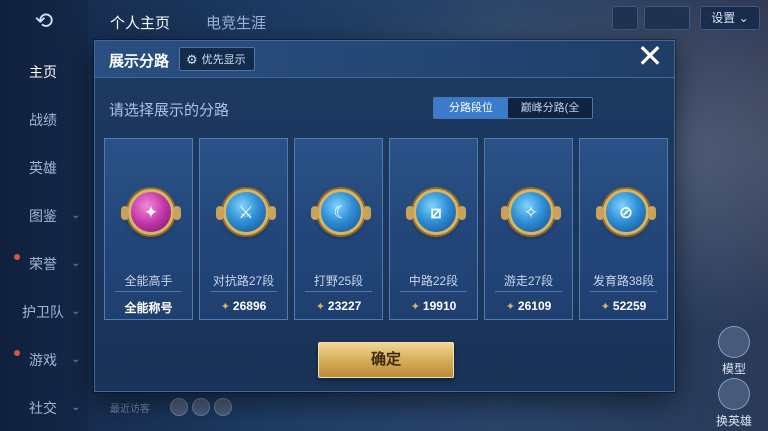  I want to click on lane-badge-icon: ✦, so click(151, 212).